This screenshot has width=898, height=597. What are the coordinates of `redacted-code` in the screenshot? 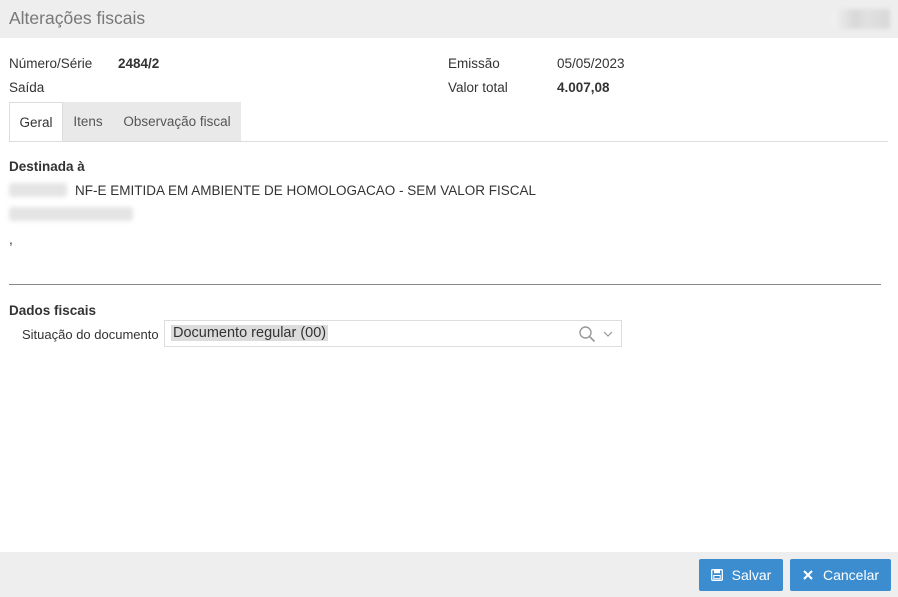 It's located at (38, 190).